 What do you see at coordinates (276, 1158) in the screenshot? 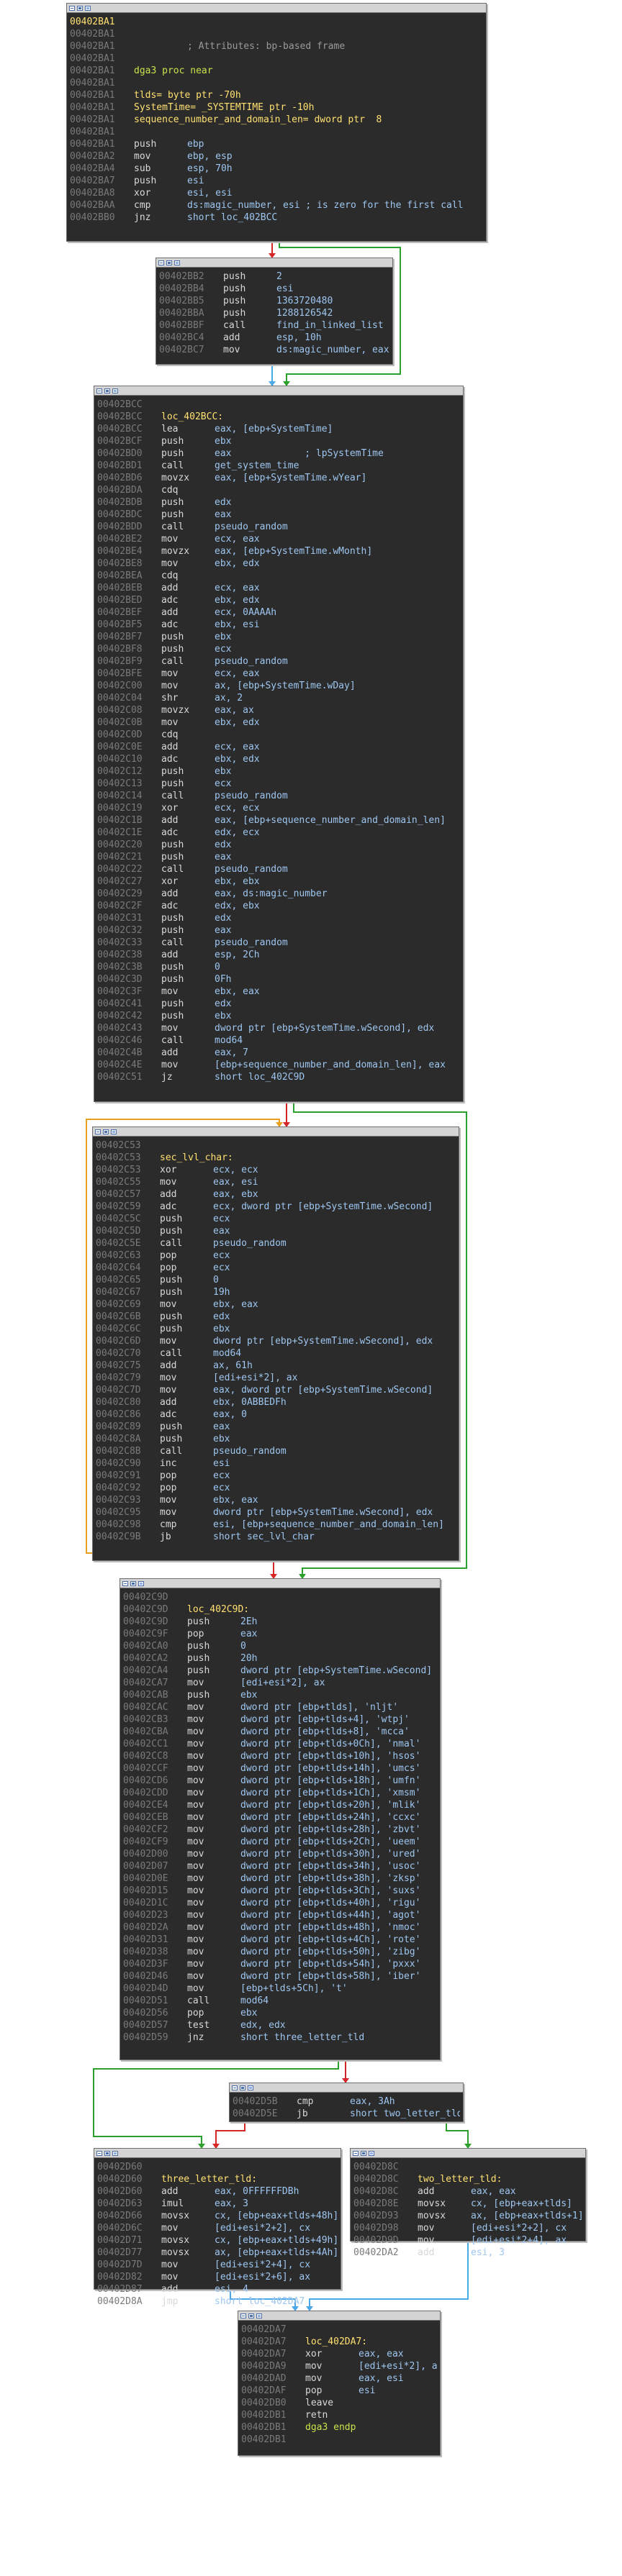
I see `asm-line: 00402C53 sec_lvl_char:` at bounding box center [276, 1158].